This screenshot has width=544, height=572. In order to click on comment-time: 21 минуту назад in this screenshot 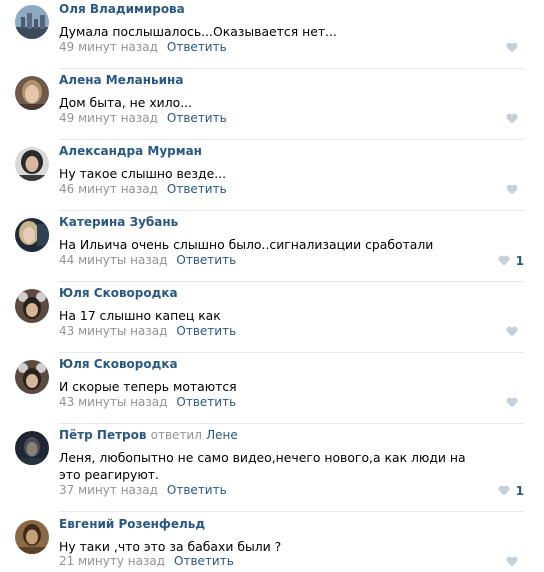, I will do `click(112, 561)`.